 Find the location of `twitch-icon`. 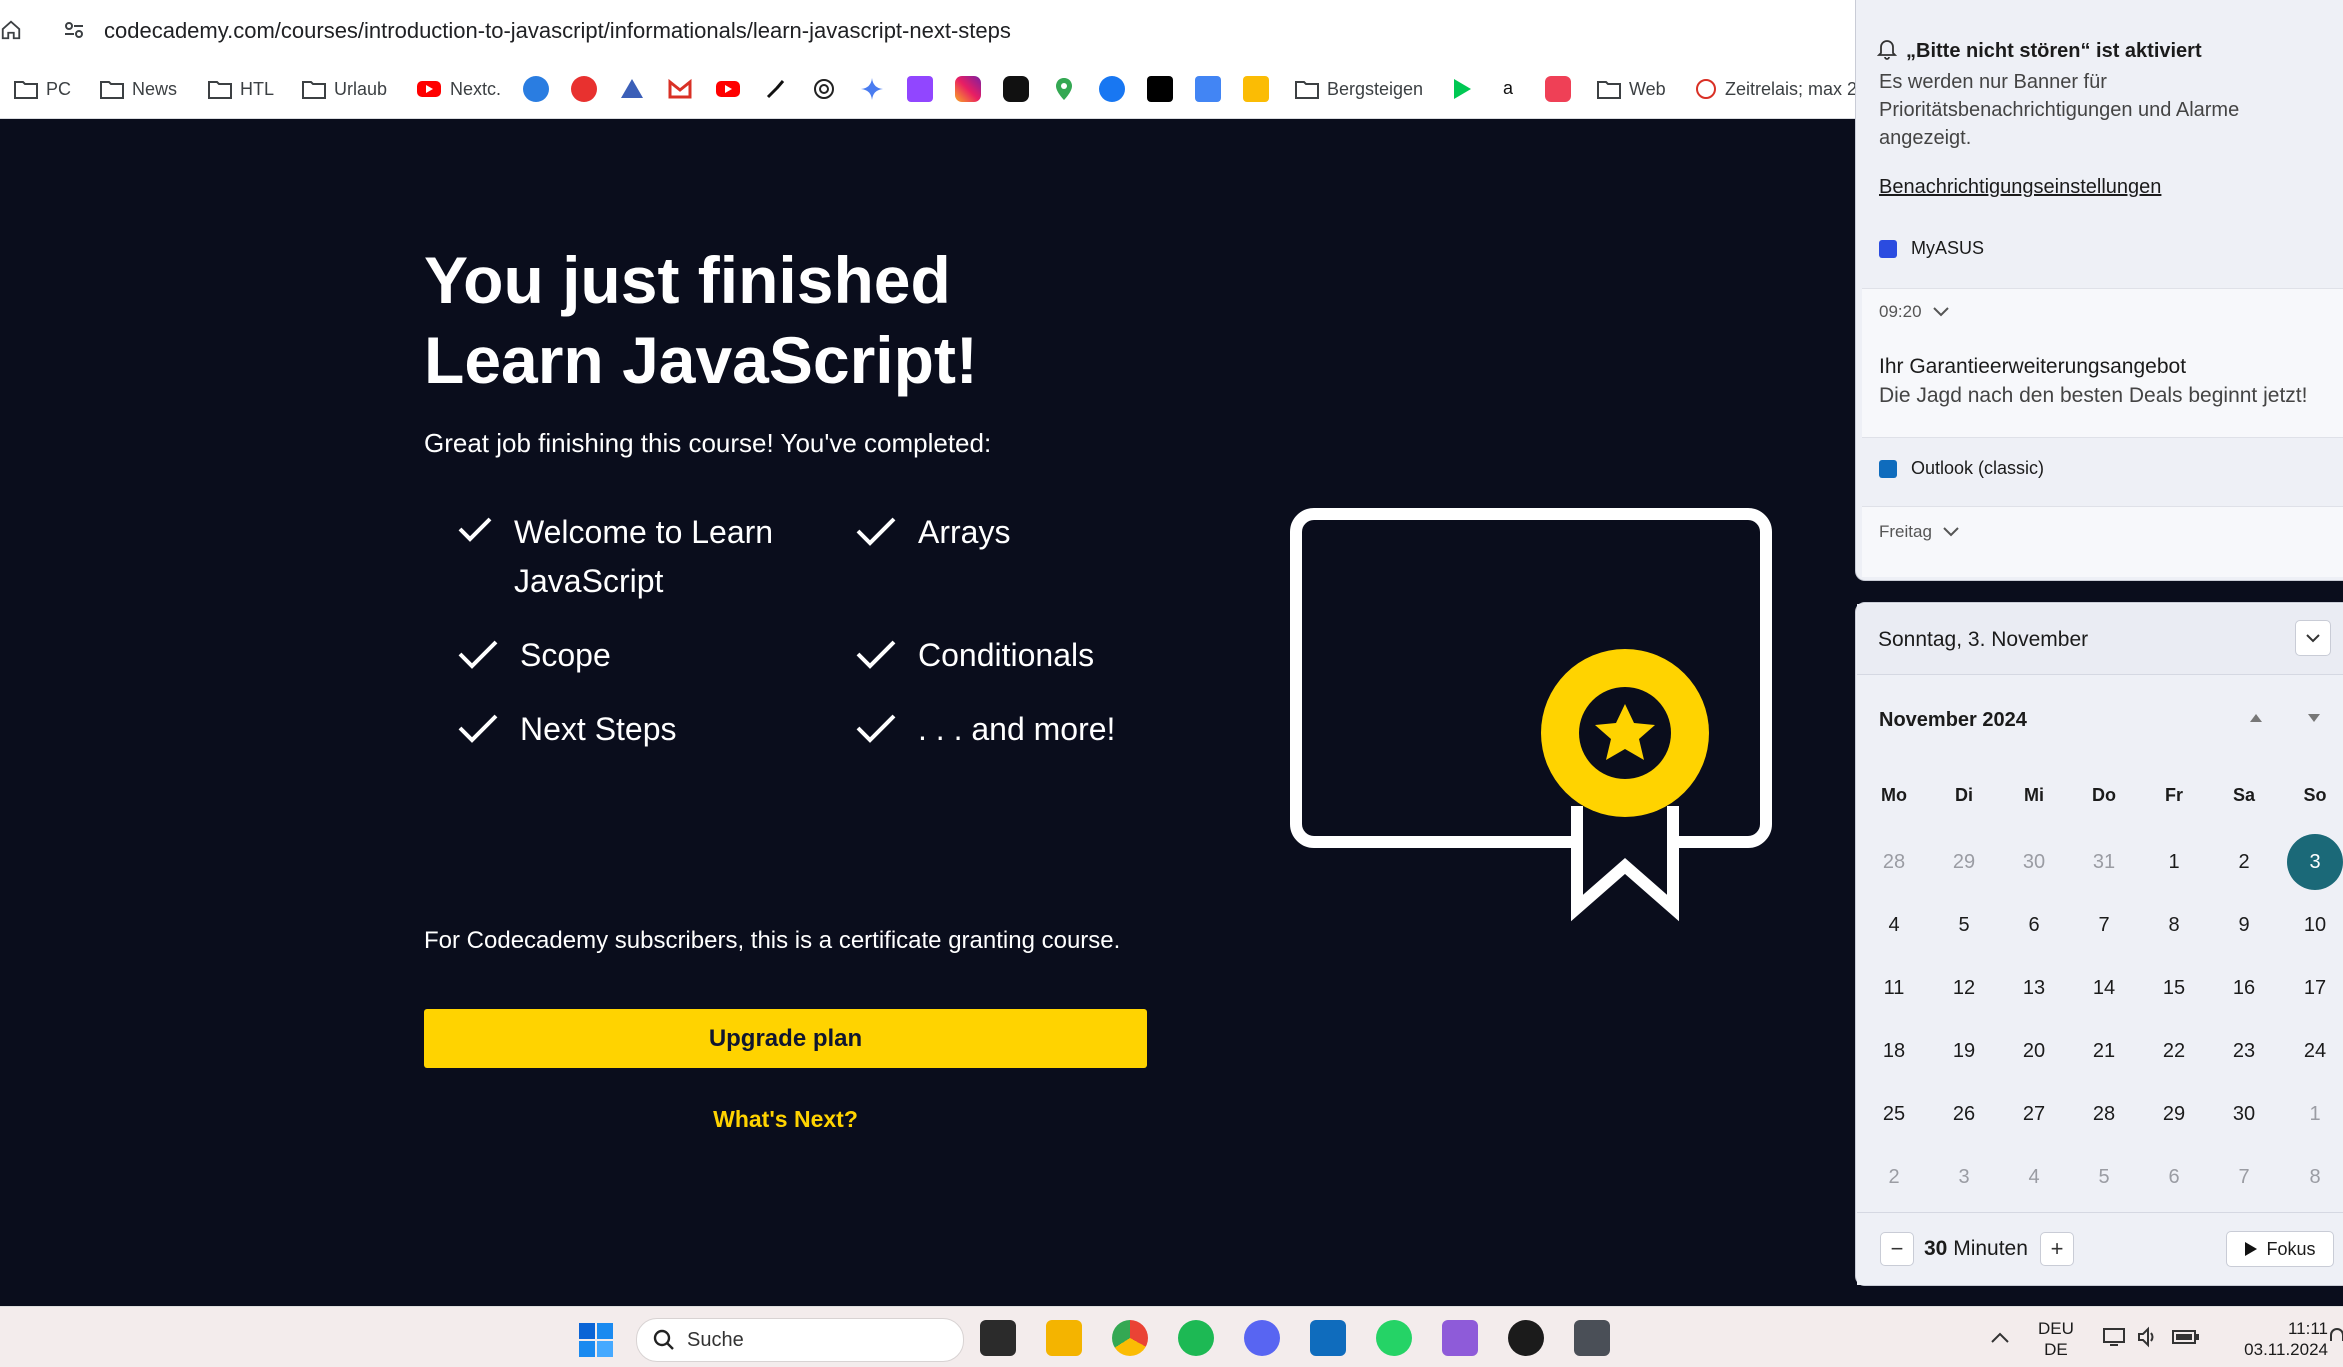

twitch-icon is located at coordinates (920, 89).